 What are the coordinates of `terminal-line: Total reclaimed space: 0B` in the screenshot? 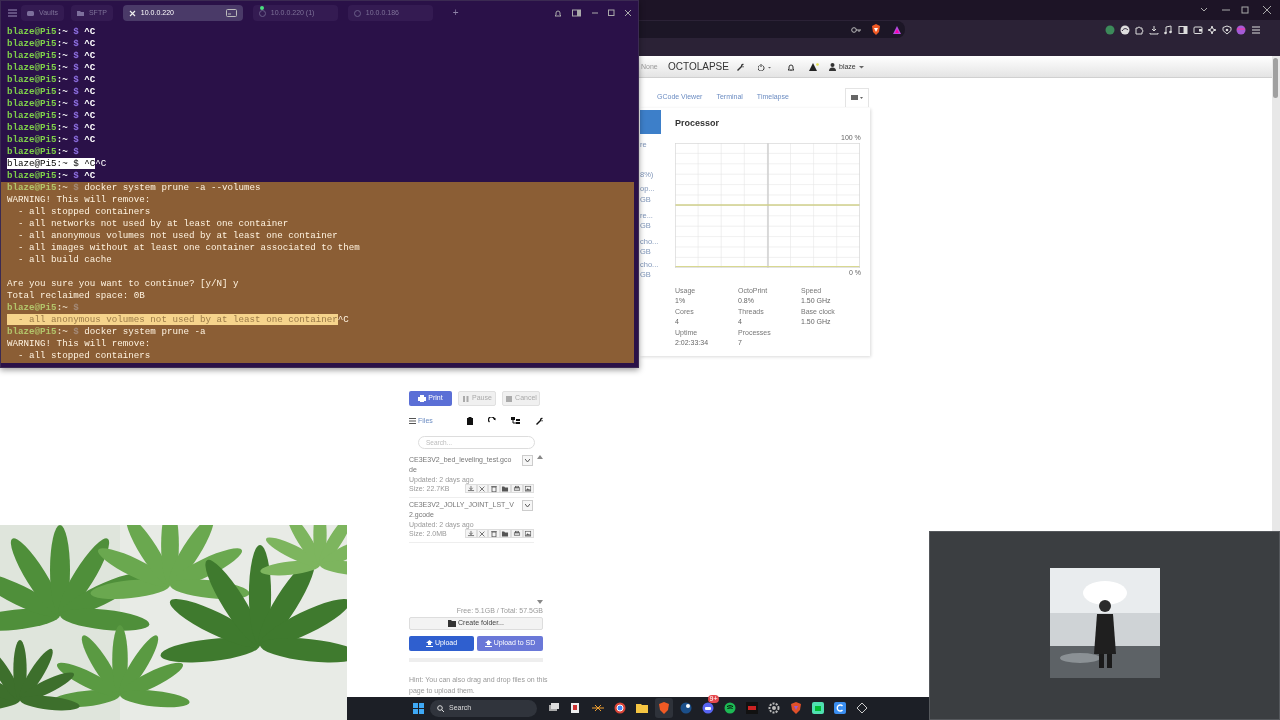 It's located at (76, 296).